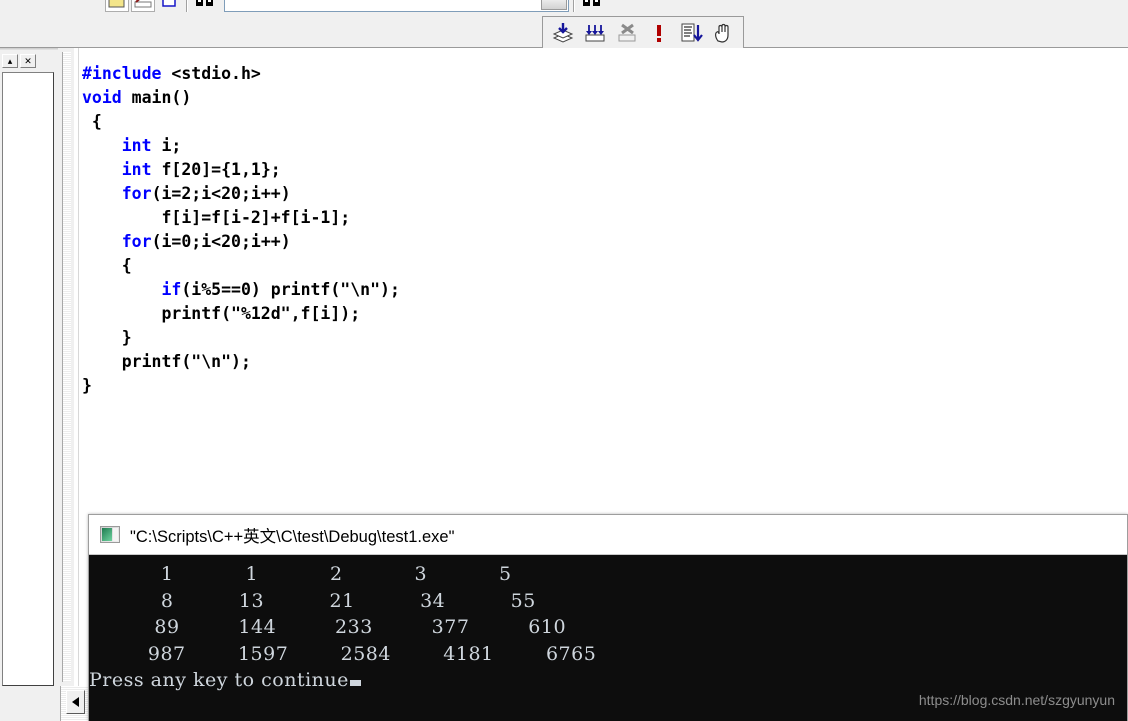  What do you see at coordinates (385, 5) in the screenshot?
I see `search-input` at bounding box center [385, 5].